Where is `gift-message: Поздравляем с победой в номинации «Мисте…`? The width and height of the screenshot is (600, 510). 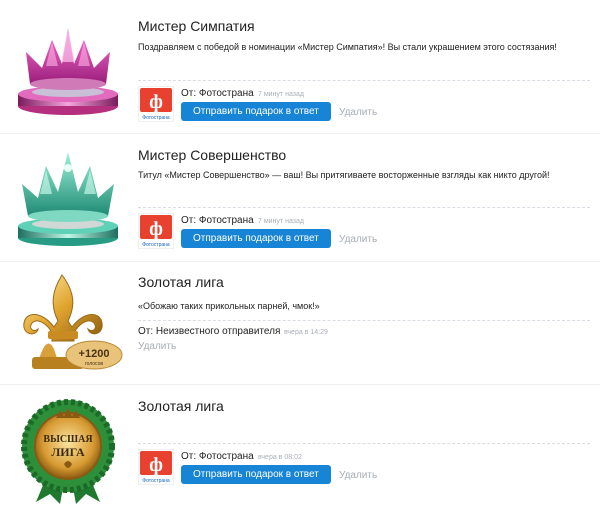 gift-message: Поздравляем с победой в номинации «Мисте… is located at coordinates (347, 47).